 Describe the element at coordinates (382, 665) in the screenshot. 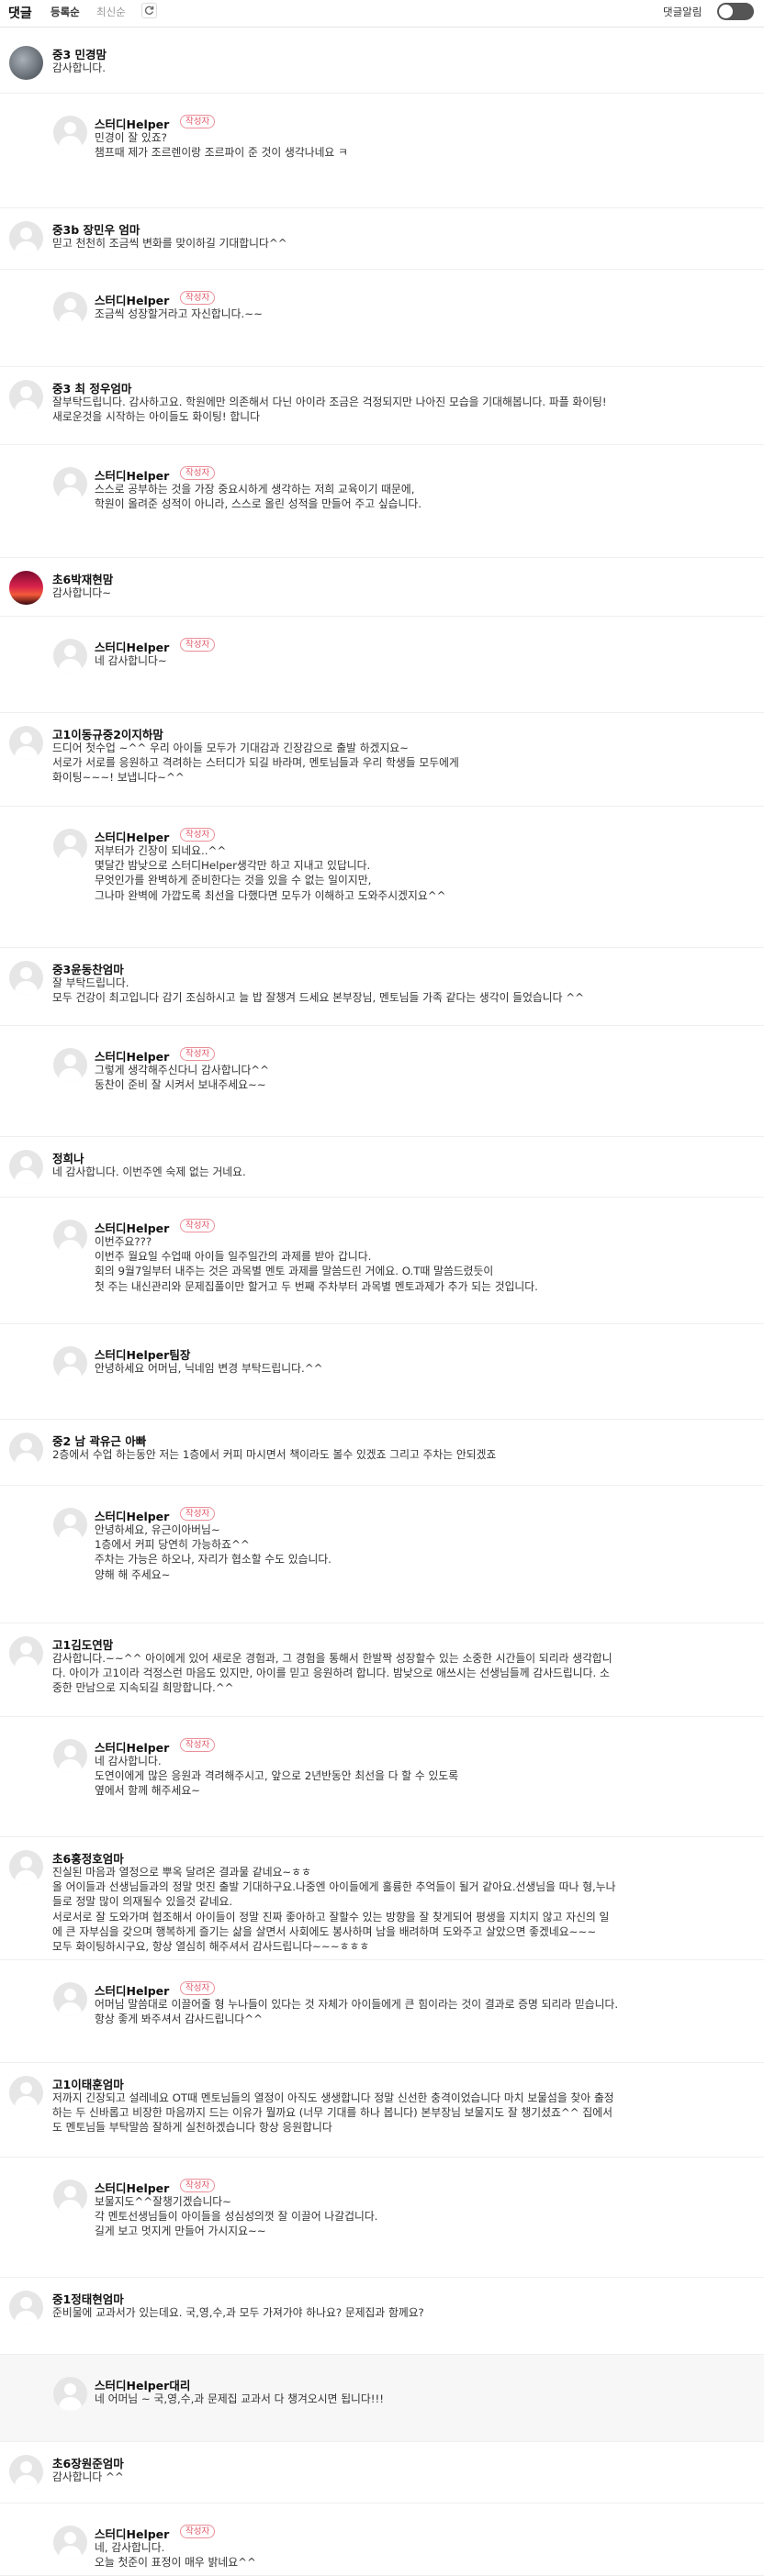

I see `reply-item: 스터디Helper 작성자 네 감사합니다~` at that location.